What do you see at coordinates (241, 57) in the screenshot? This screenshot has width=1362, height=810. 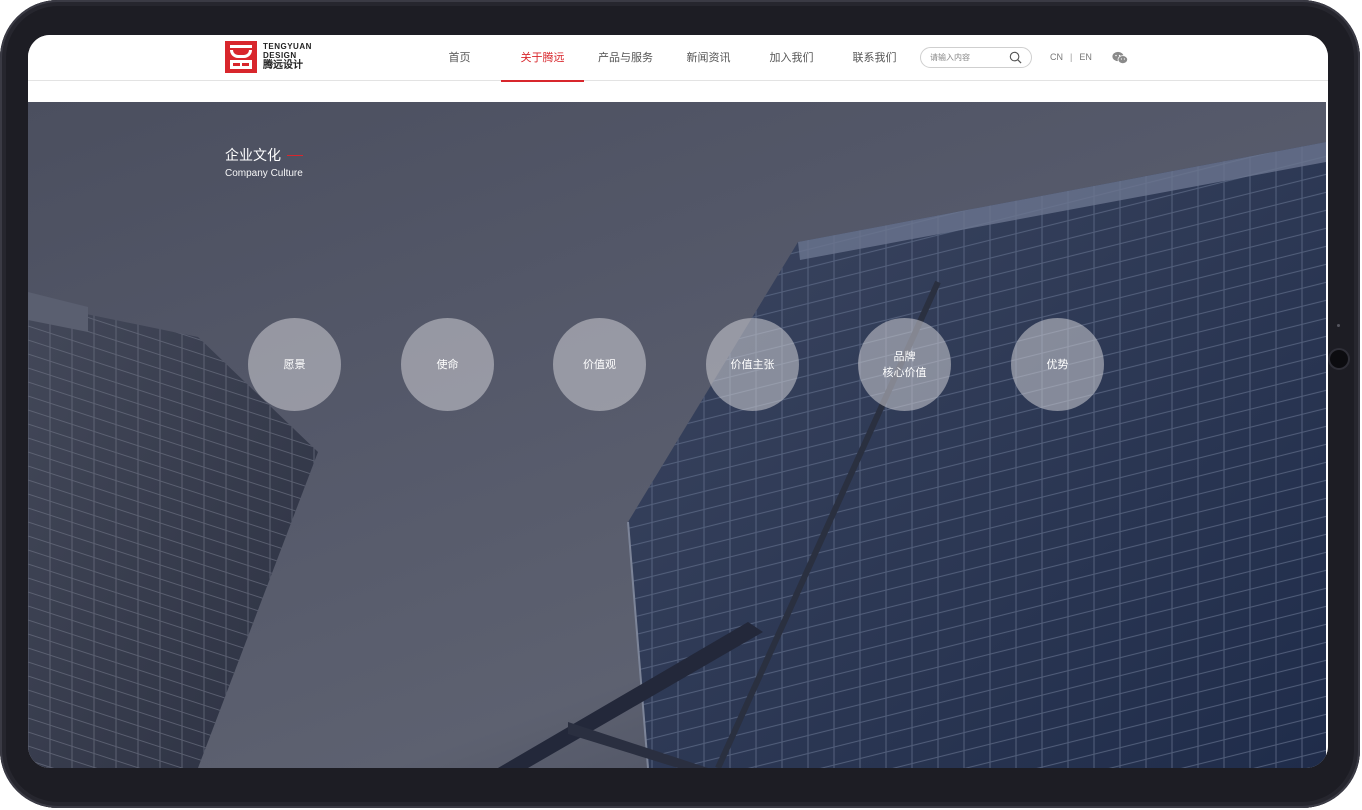 I see `logo-mark-icon` at bounding box center [241, 57].